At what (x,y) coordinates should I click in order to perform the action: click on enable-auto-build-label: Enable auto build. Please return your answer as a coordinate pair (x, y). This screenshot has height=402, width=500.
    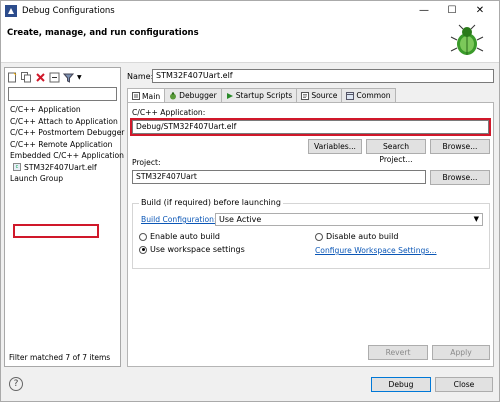
    Looking at the image, I should click on (185, 236).